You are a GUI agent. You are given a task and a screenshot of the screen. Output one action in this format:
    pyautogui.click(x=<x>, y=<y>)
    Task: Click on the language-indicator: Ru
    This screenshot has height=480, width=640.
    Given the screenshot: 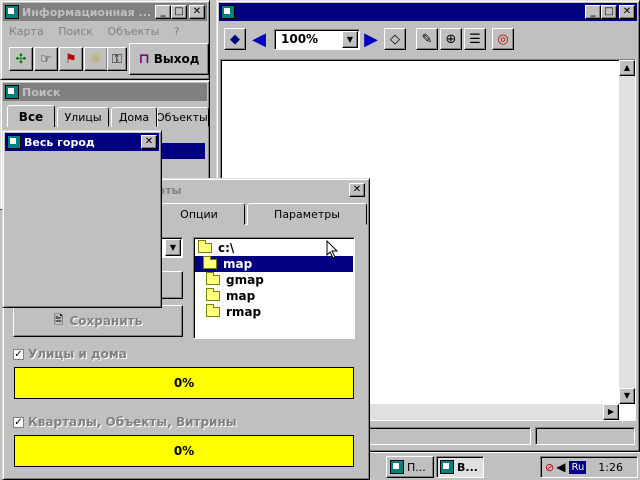 What is the action you would take?
    pyautogui.click(x=578, y=467)
    